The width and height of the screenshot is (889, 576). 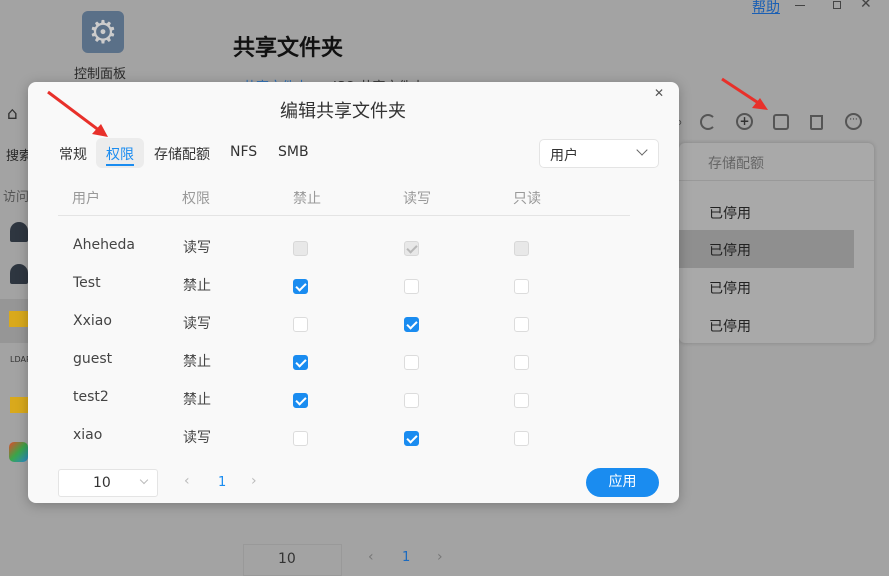 I want to click on arrow-to-edit-icon, so click(x=744, y=93).